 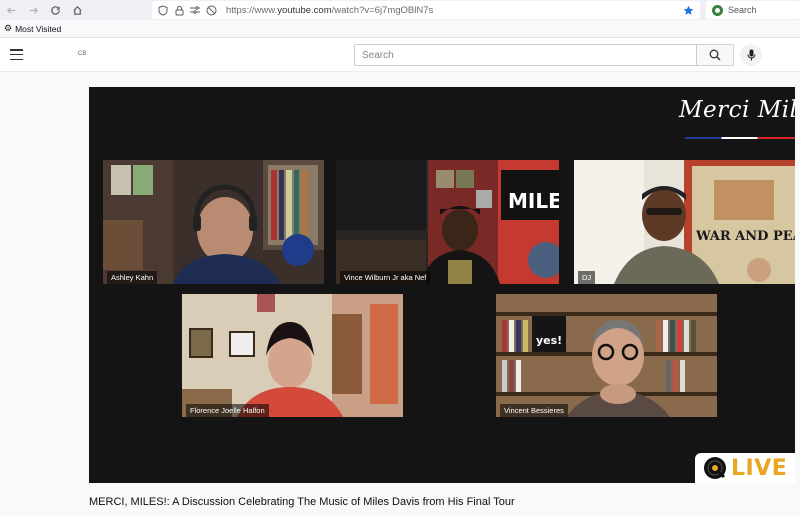 I want to click on gear-icon: ⚙, so click(x=8, y=28).